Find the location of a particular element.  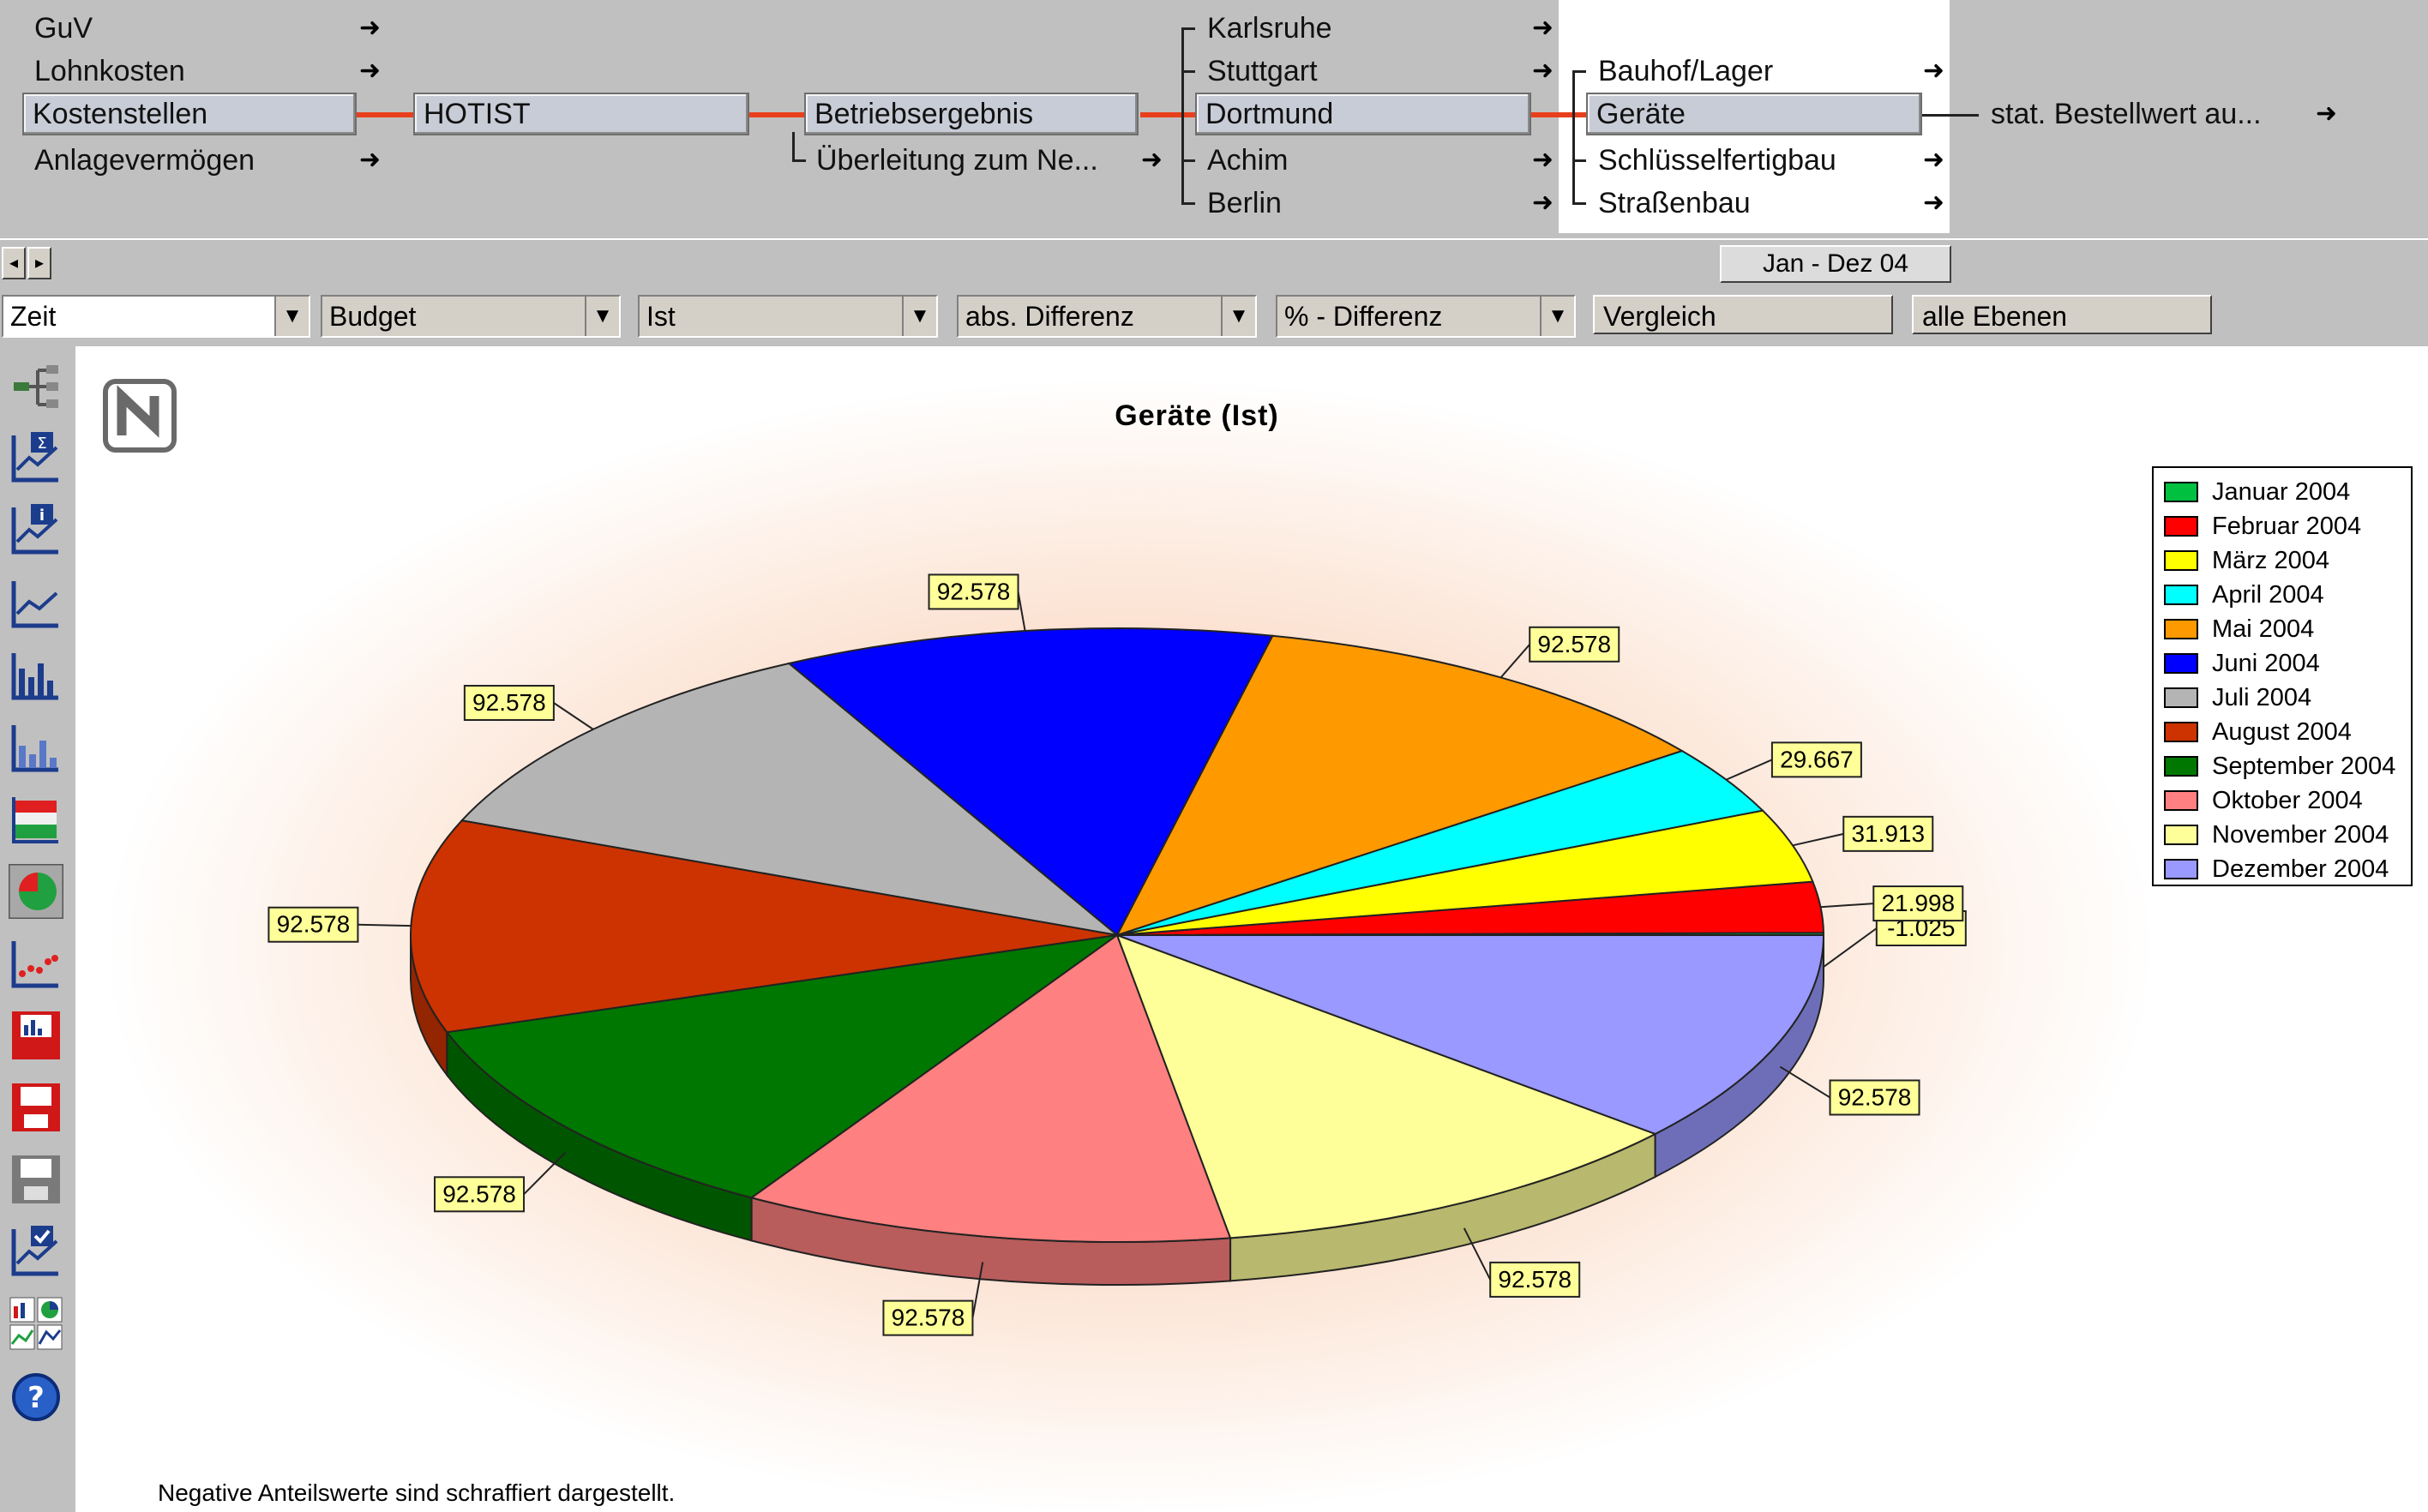

nav-item-label: Achim is located at coordinates (1248, 160).